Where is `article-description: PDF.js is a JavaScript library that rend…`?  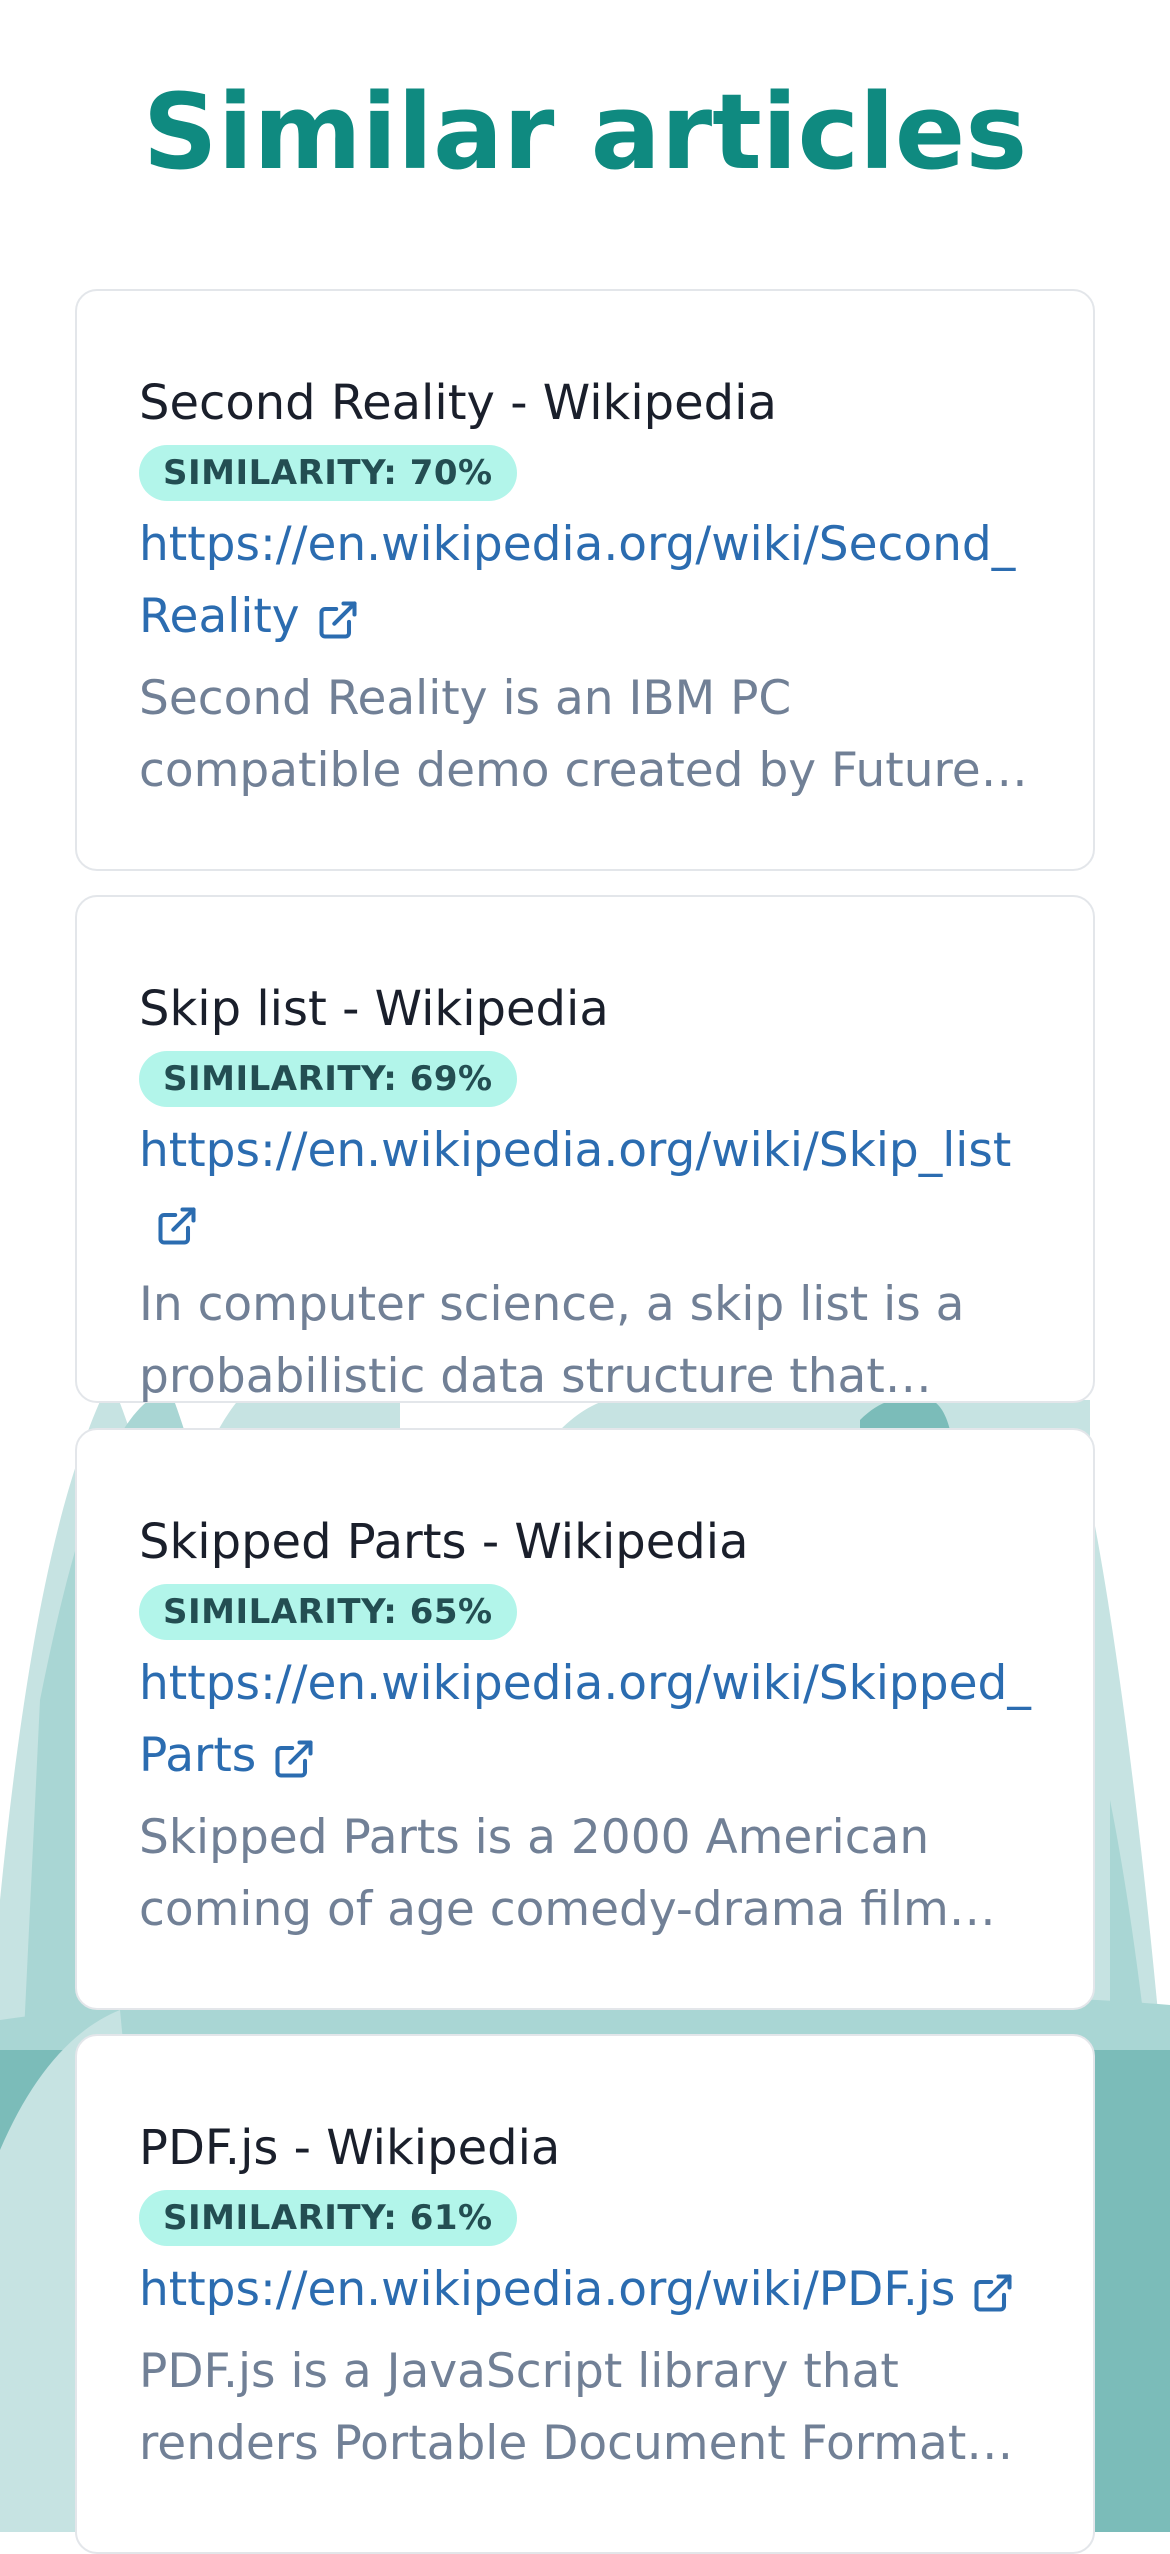 article-description: PDF.js is a JavaScript library that rend… is located at coordinates (553, 2407).